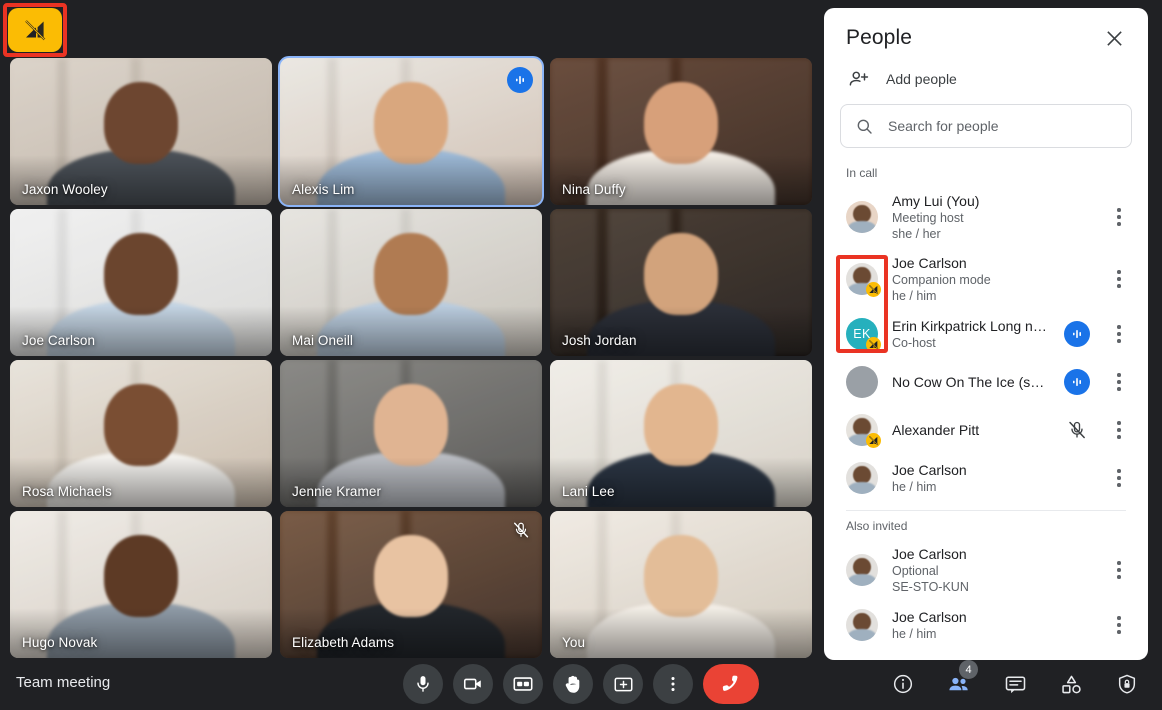  I want to click on info-icon, so click(903, 684).